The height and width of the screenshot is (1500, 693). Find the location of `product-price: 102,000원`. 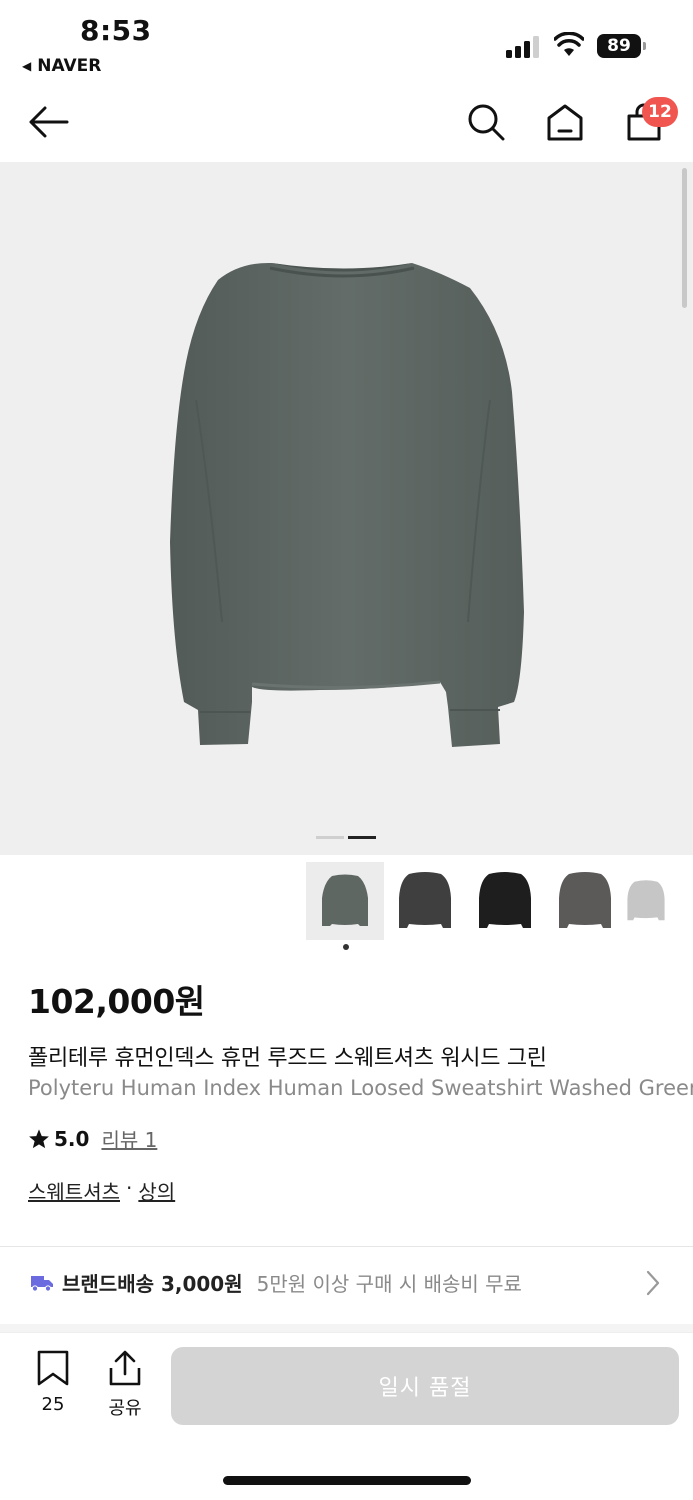

product-price: 102,000원 is located at coordinates (116, 1001).